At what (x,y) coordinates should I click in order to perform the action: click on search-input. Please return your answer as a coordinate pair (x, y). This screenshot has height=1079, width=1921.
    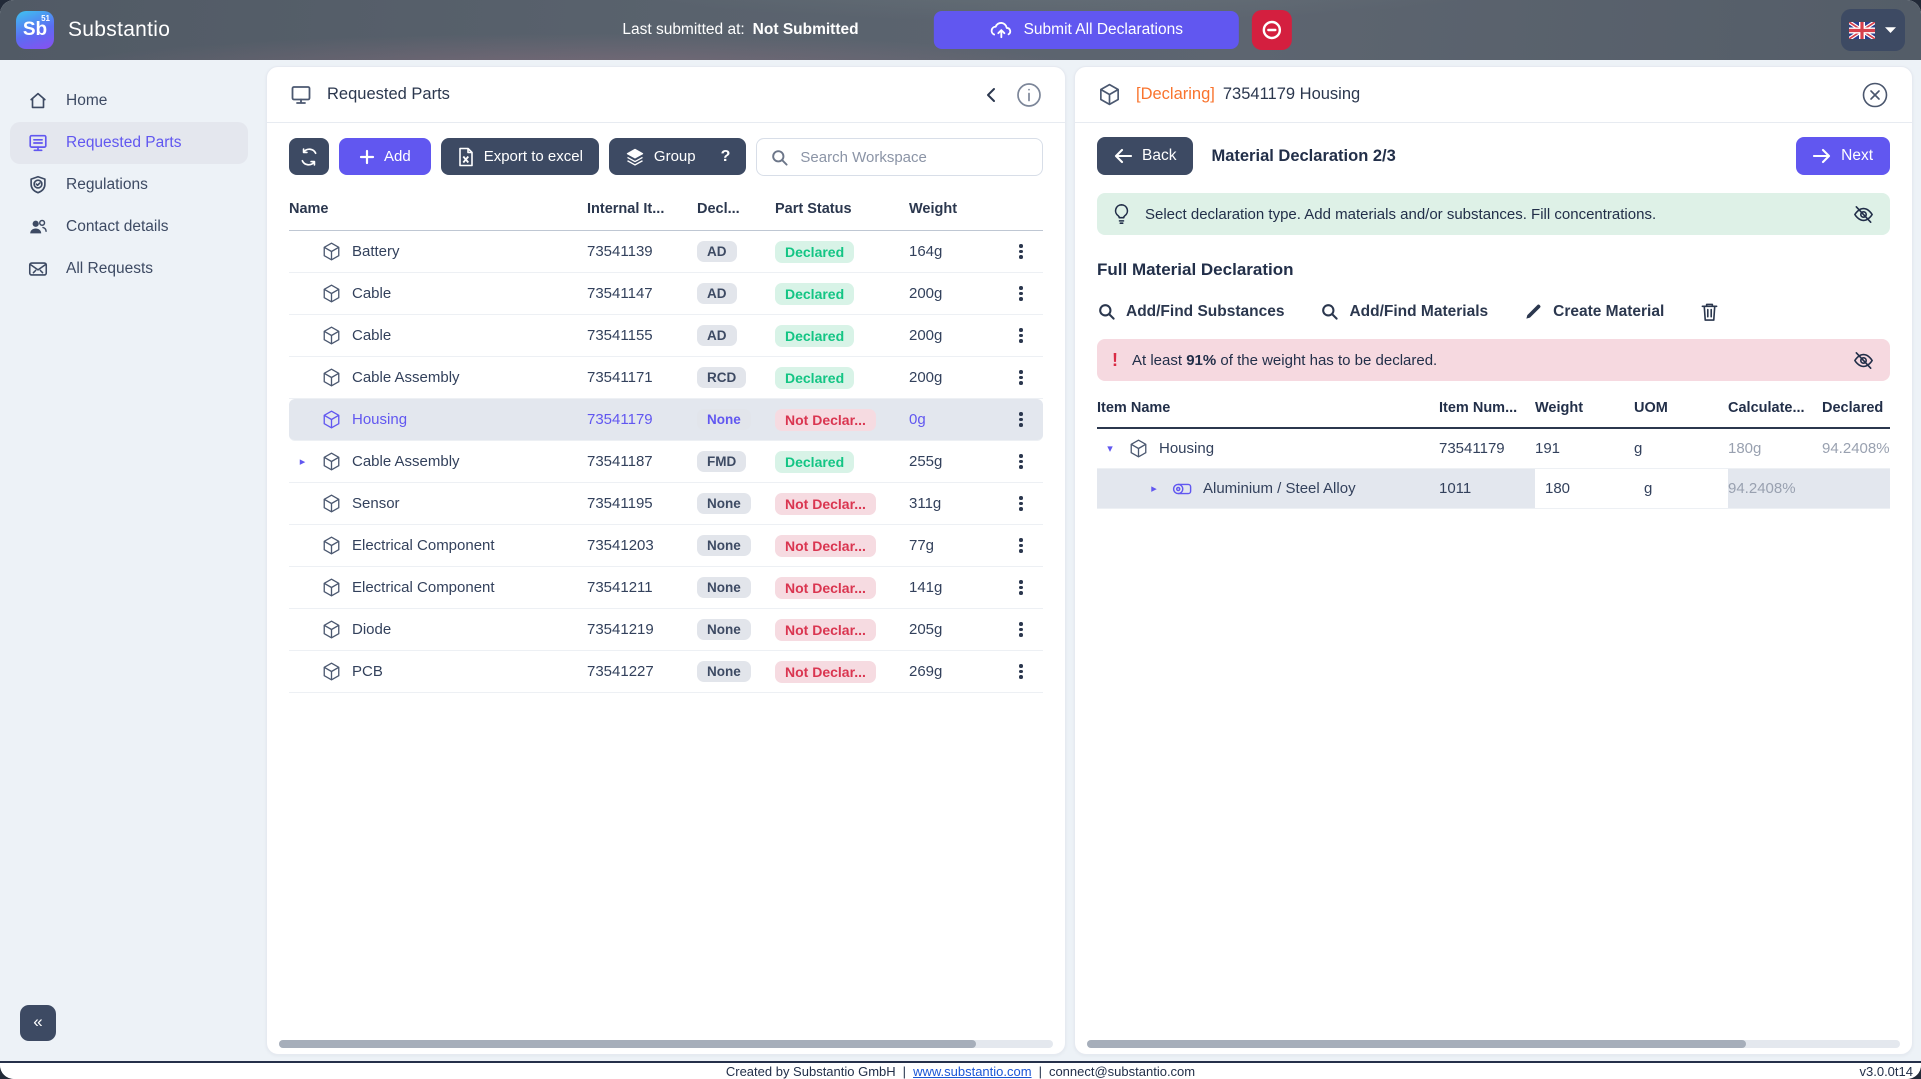
    Looking at the image, I should click on (914, 157).